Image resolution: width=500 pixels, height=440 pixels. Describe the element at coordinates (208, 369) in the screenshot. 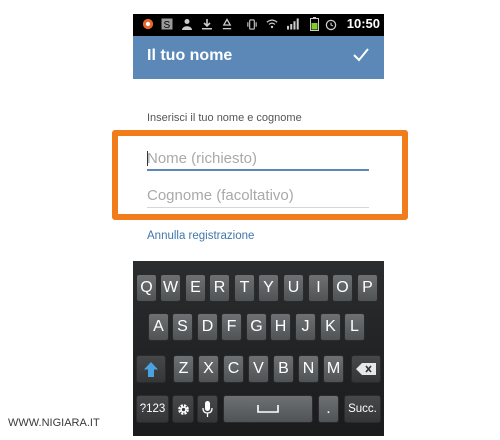

I see `key-x: X` at that location.